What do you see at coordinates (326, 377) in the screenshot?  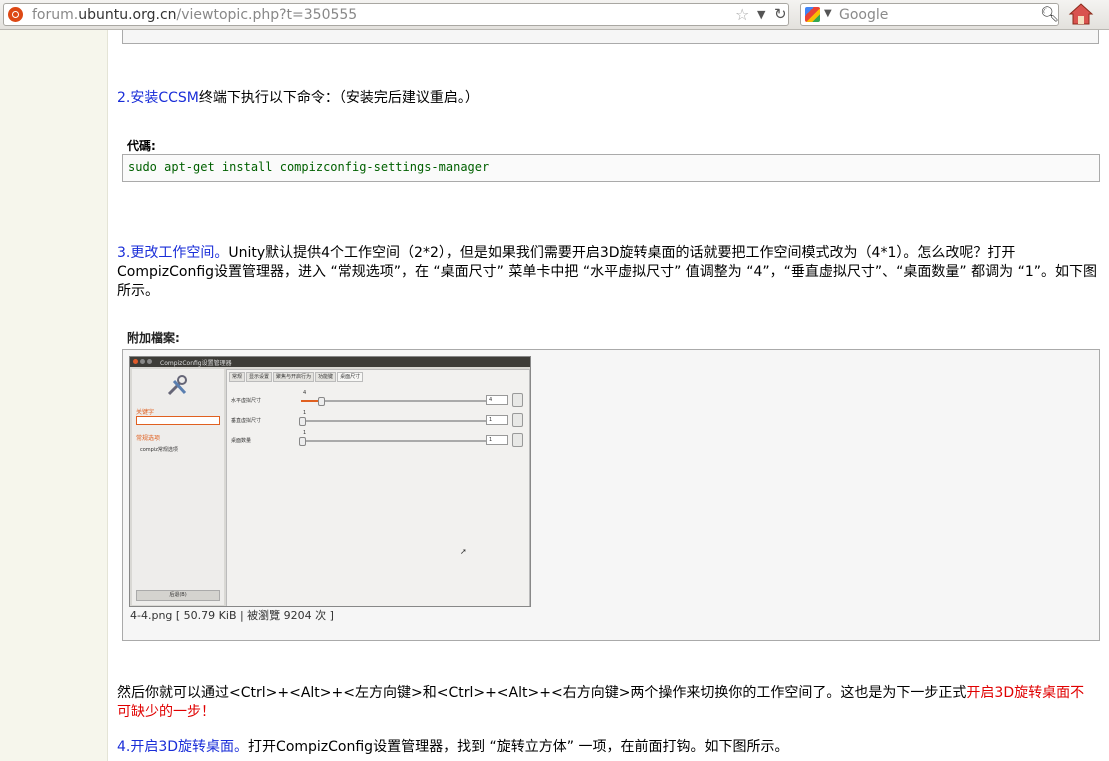 I see `screenshot-tab: 功能键` at bounding box center [326, 377].